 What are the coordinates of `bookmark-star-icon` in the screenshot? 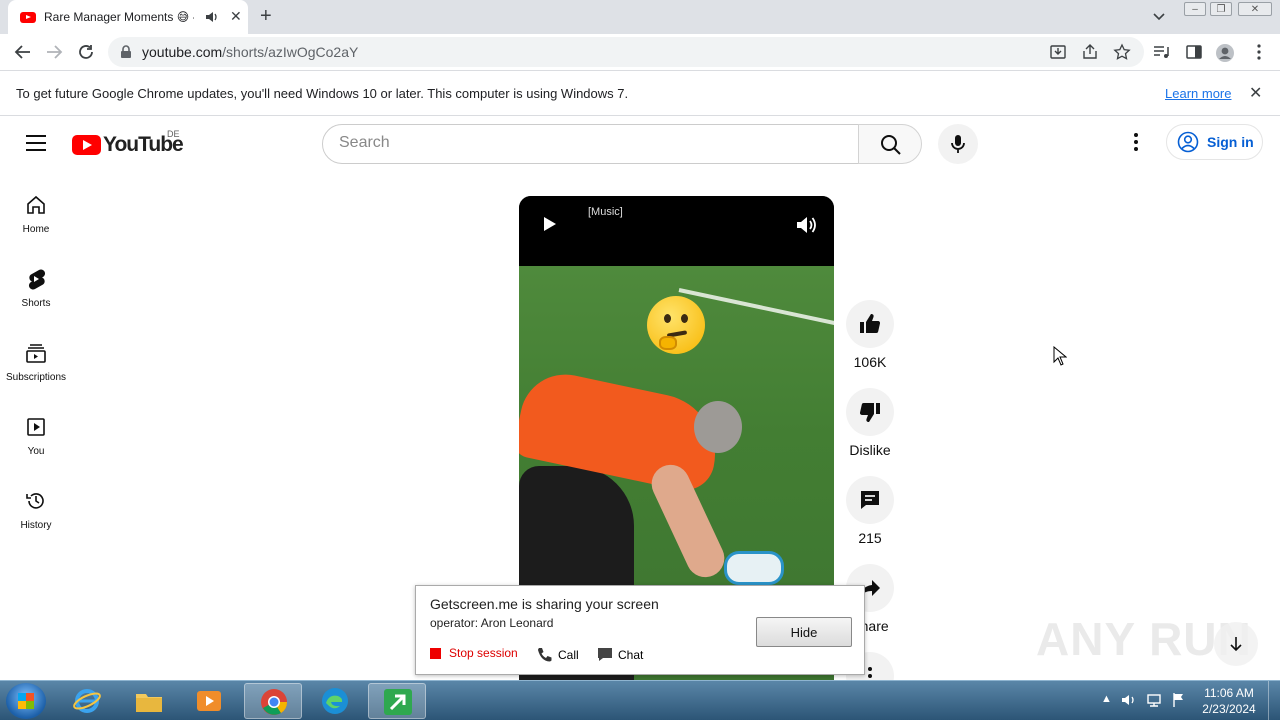 It's located at (1122, 52).